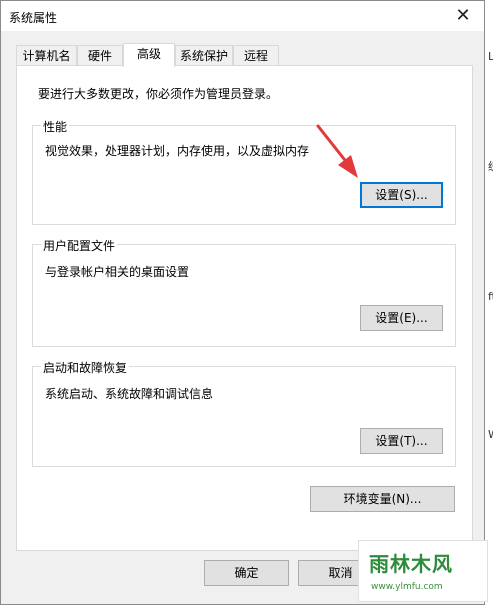 Image resolution: width=493 pixels, height=605 pixels. Describe the element at coordinates (158, 94) in the screenshot. I see `admin-notice: 要进行大多数更改，你必须作为管理员登录。` at that location.